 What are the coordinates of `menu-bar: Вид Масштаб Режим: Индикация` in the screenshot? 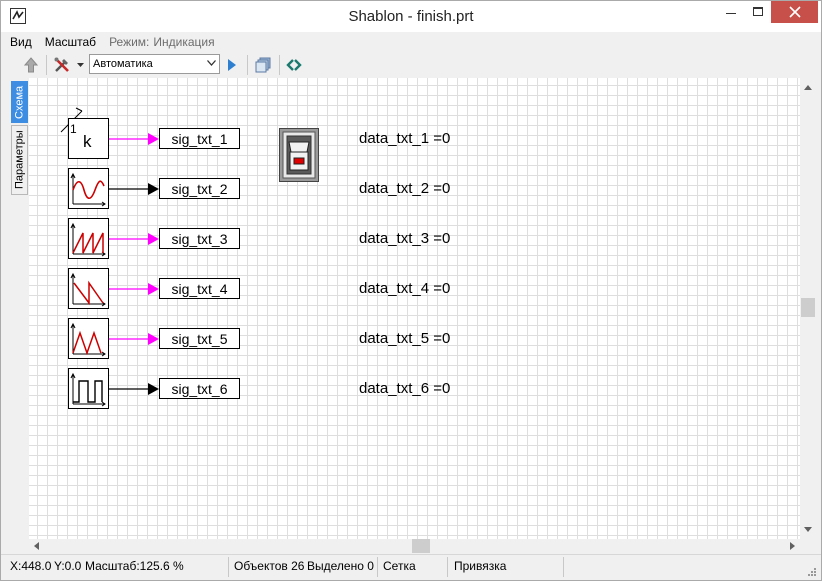 It's located at (411, 42).